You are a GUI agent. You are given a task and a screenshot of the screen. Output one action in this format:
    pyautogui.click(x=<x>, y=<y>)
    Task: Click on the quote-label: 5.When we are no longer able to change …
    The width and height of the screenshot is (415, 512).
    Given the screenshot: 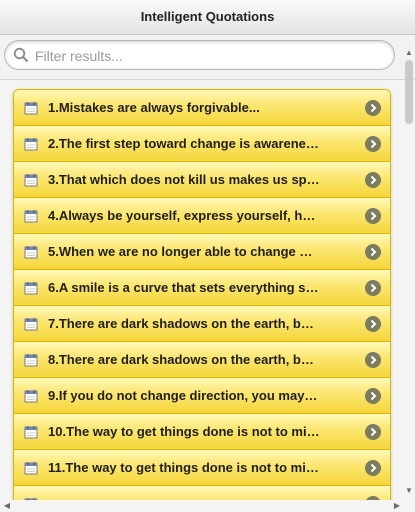 What is the action you would take?
    pyautogui.click(x=180, y=251)
    